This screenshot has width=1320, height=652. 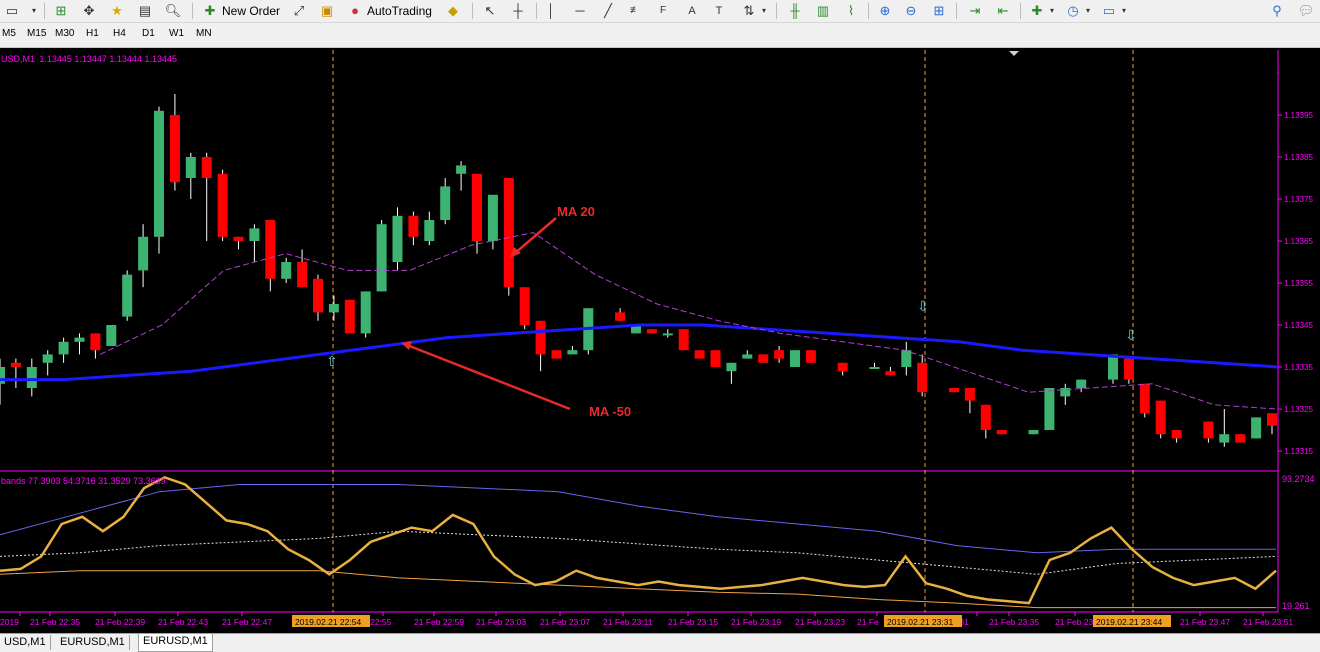 What do you see at coordinates (399, 11) in the screenshot?
I see `autotrading-button: AutoTrading` at bounding box center [399, 11].